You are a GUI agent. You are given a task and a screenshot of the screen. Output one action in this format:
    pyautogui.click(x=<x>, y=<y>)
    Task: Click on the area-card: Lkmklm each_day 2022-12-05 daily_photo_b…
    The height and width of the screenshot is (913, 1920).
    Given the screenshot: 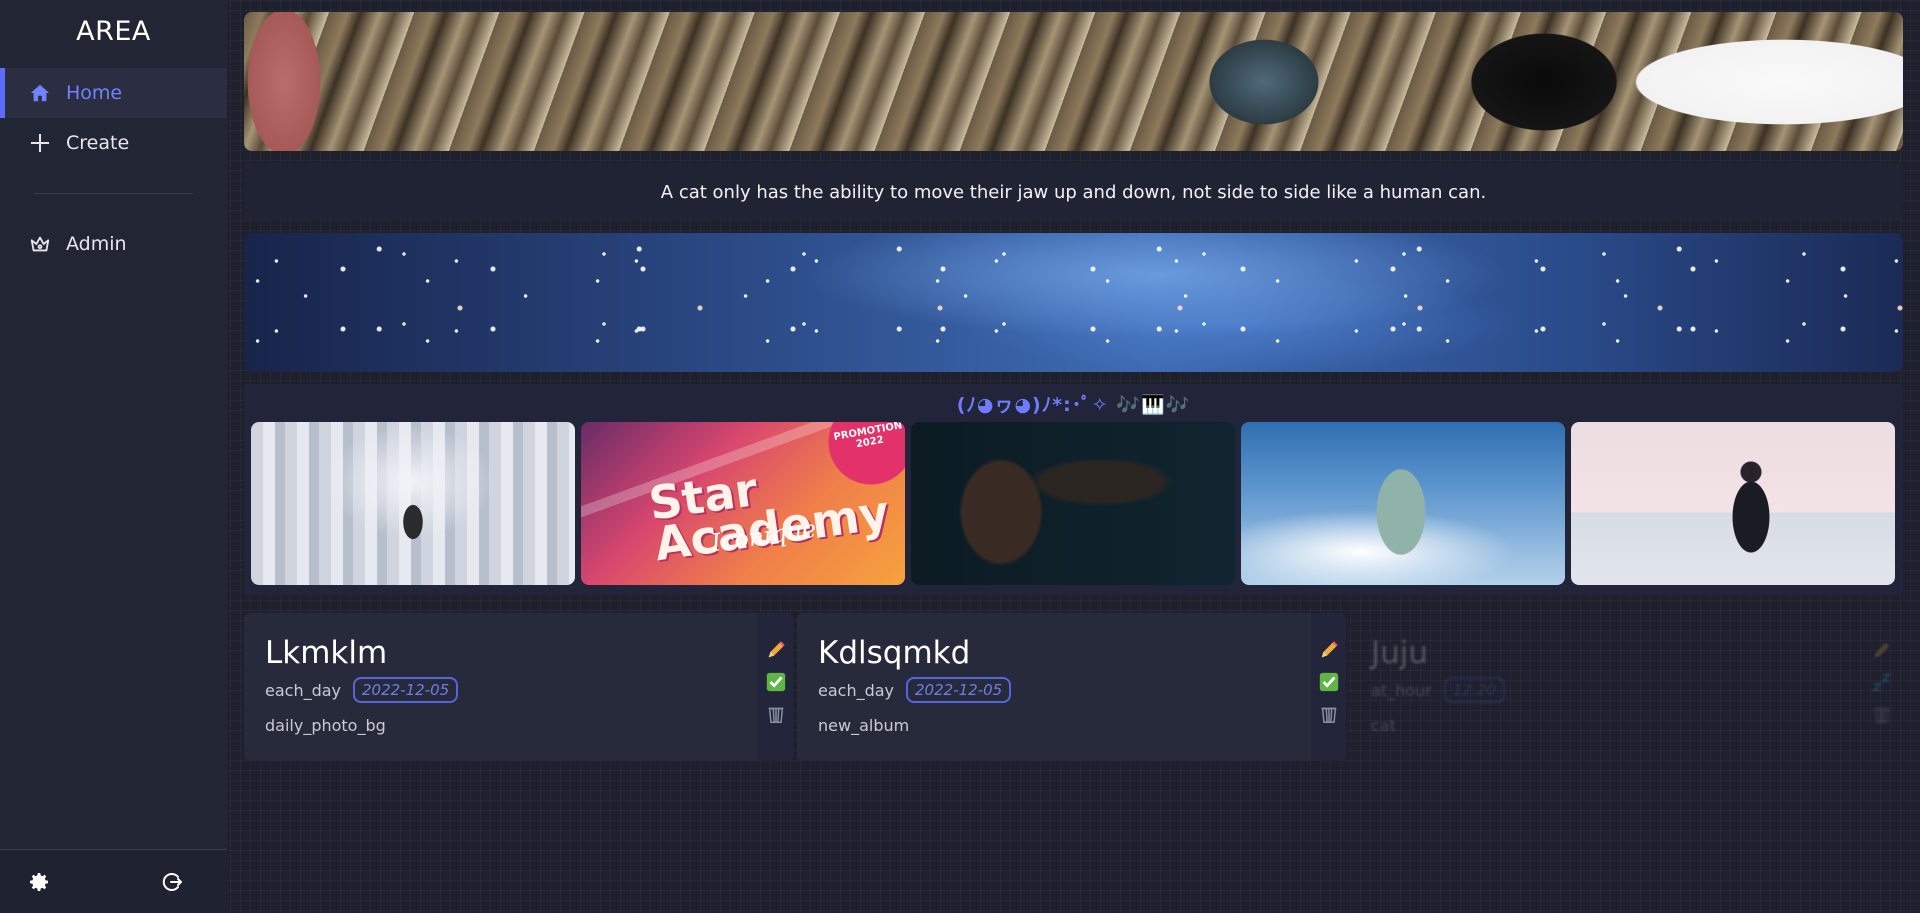 What is the action you would take?
    pyautogui.click(x=520, y=687)
    